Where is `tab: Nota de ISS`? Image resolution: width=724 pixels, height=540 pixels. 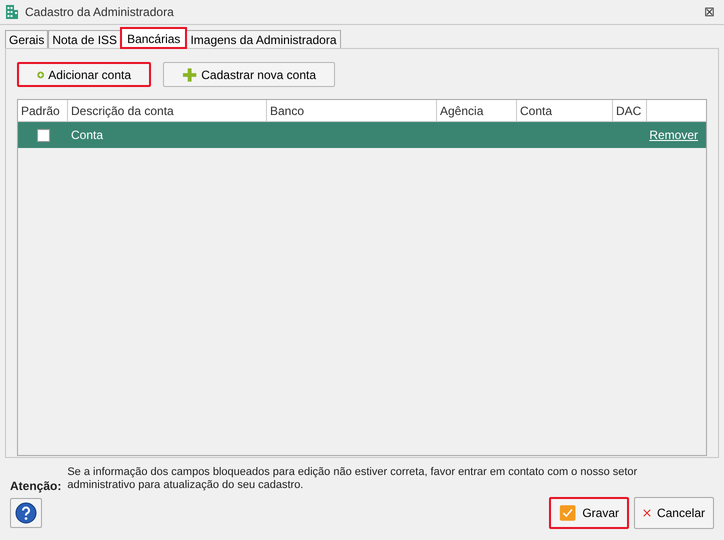 tab: Nota de ISS is located at coordinates (85, 39).